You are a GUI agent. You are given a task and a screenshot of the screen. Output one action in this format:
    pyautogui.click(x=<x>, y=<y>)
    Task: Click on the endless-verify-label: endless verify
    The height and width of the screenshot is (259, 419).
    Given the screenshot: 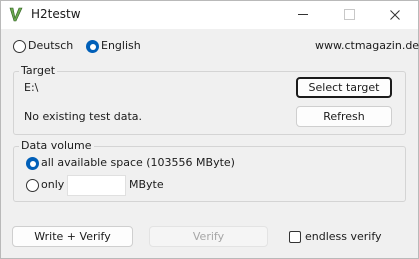 What is the action you would take?
    pyautogui.click(x=343, y=236)
    